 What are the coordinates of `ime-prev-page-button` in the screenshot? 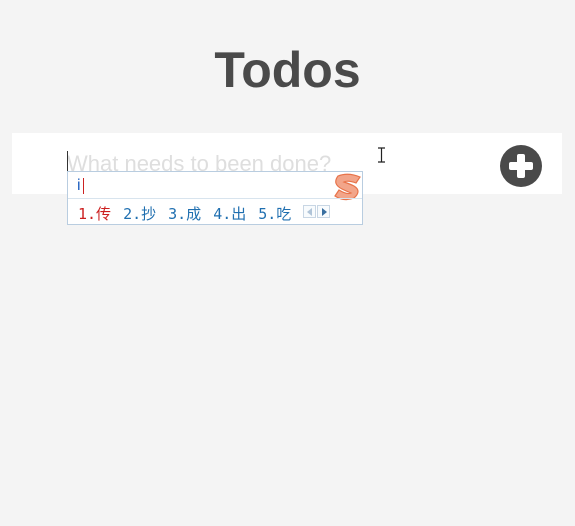 It's located at (309, 211).